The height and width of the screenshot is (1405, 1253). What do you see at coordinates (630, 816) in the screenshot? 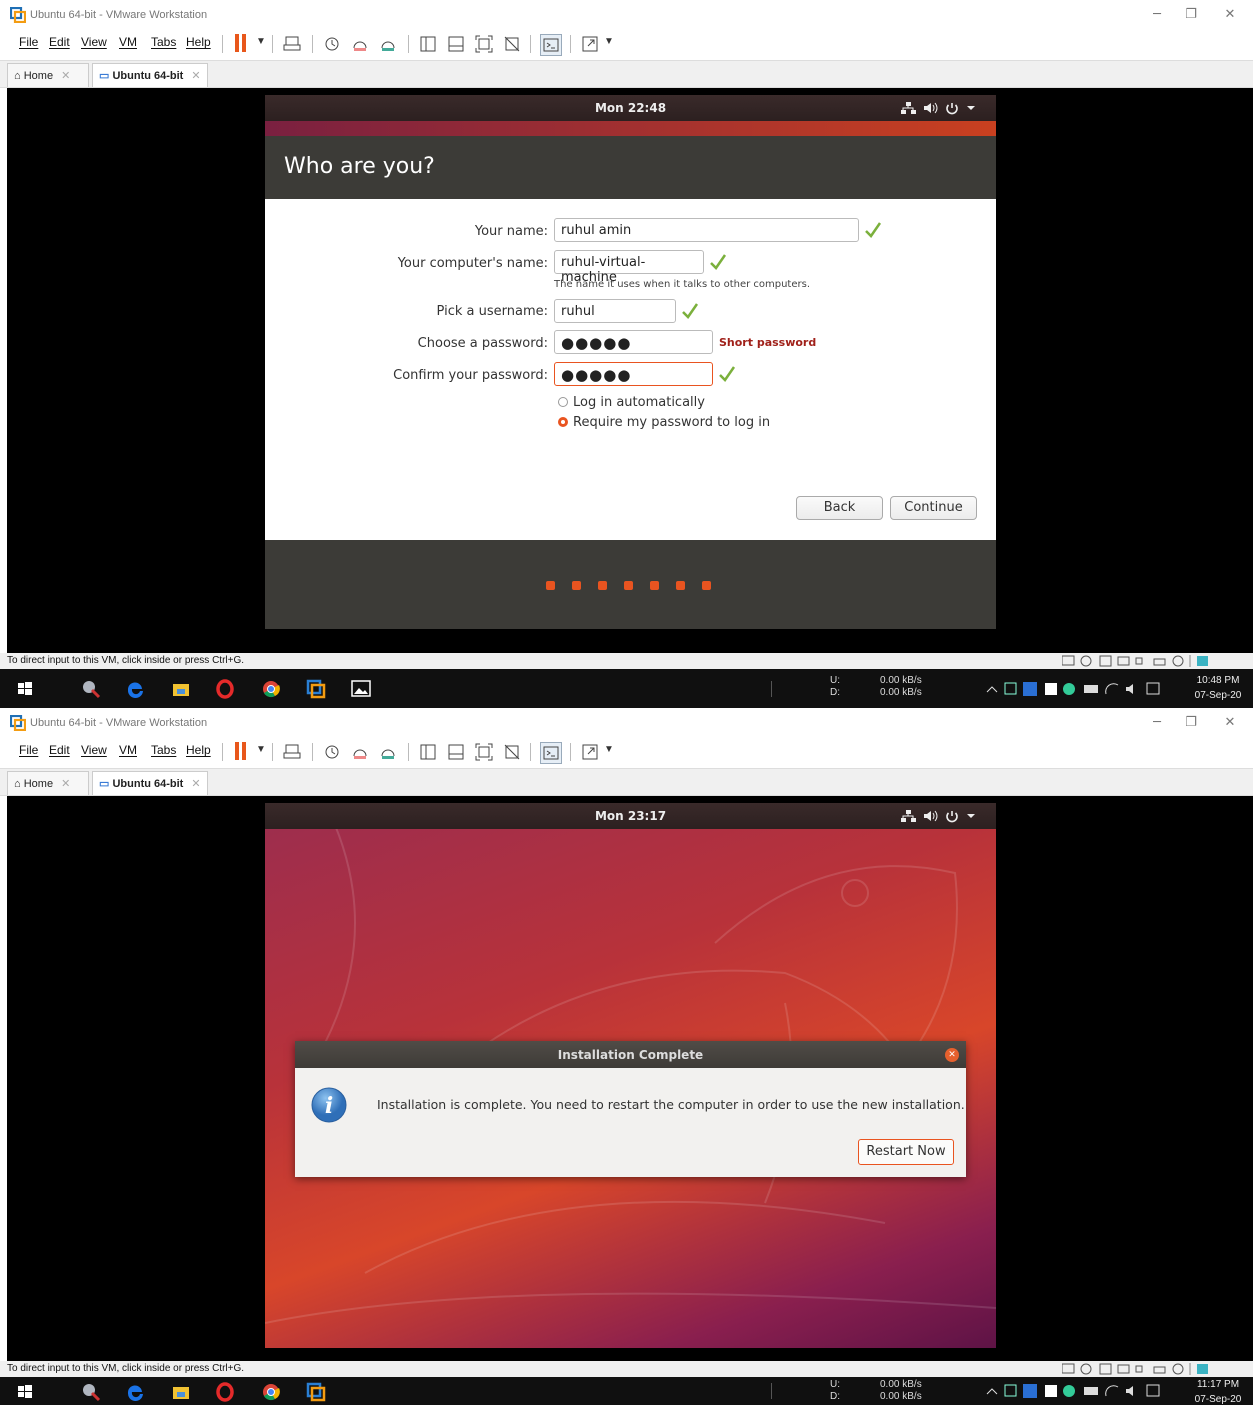
I see `guest-clock: Mon 23:17` at bounding box center [630, 816].